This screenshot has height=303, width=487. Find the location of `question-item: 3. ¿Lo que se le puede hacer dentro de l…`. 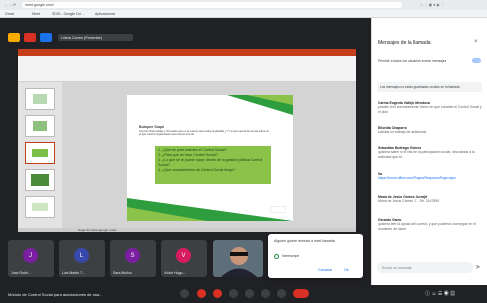

question-item: 3. ¿Lo que se le puede hacer dentro de l… is located at coordinates (210, 162).